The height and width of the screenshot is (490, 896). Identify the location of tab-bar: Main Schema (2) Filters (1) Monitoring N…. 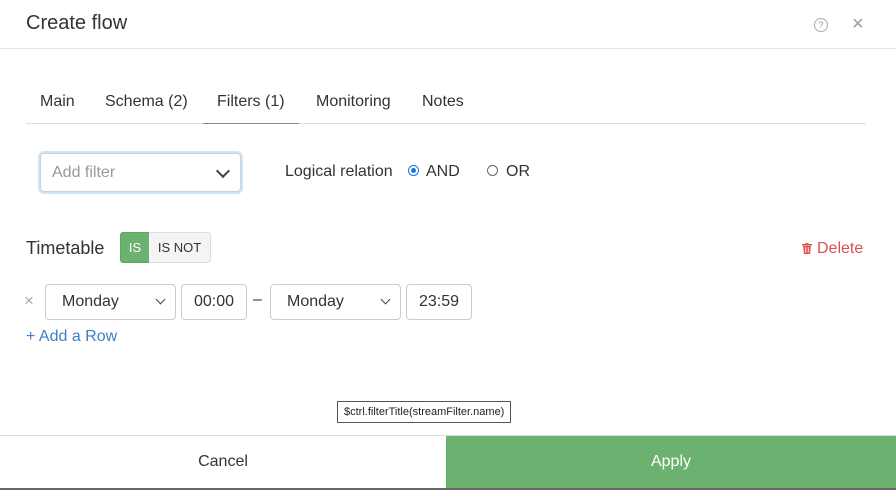
(446, 102).